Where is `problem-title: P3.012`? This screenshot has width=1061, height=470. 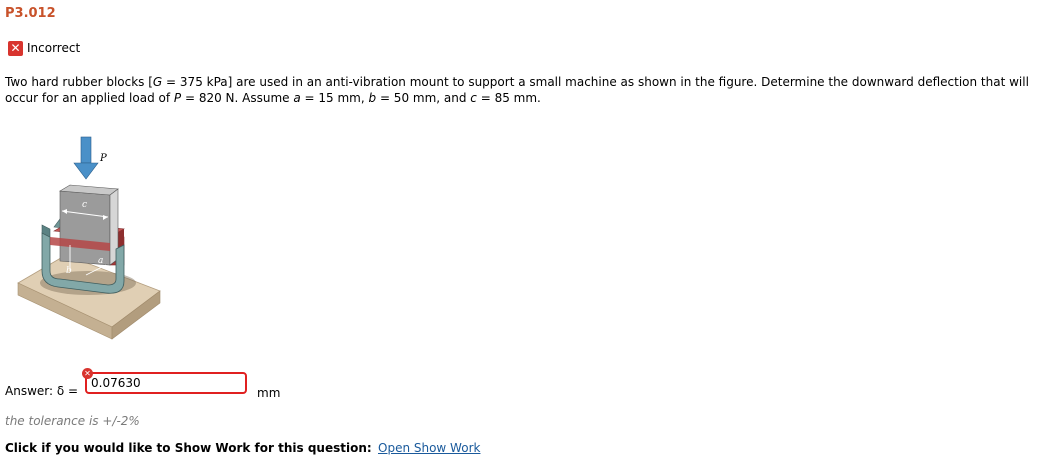 problem-title: P3.012 is located at coordinates (30, 13).